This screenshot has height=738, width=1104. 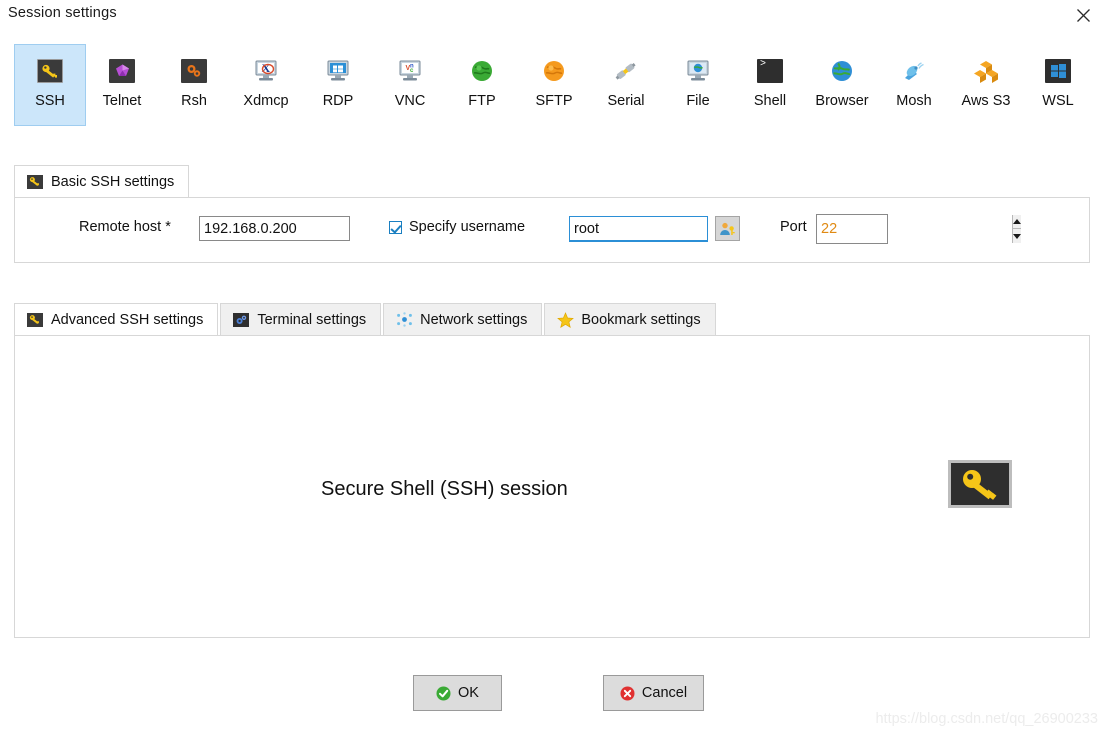 I want to click on page-title: Session settings, so click(x=62, y=13).